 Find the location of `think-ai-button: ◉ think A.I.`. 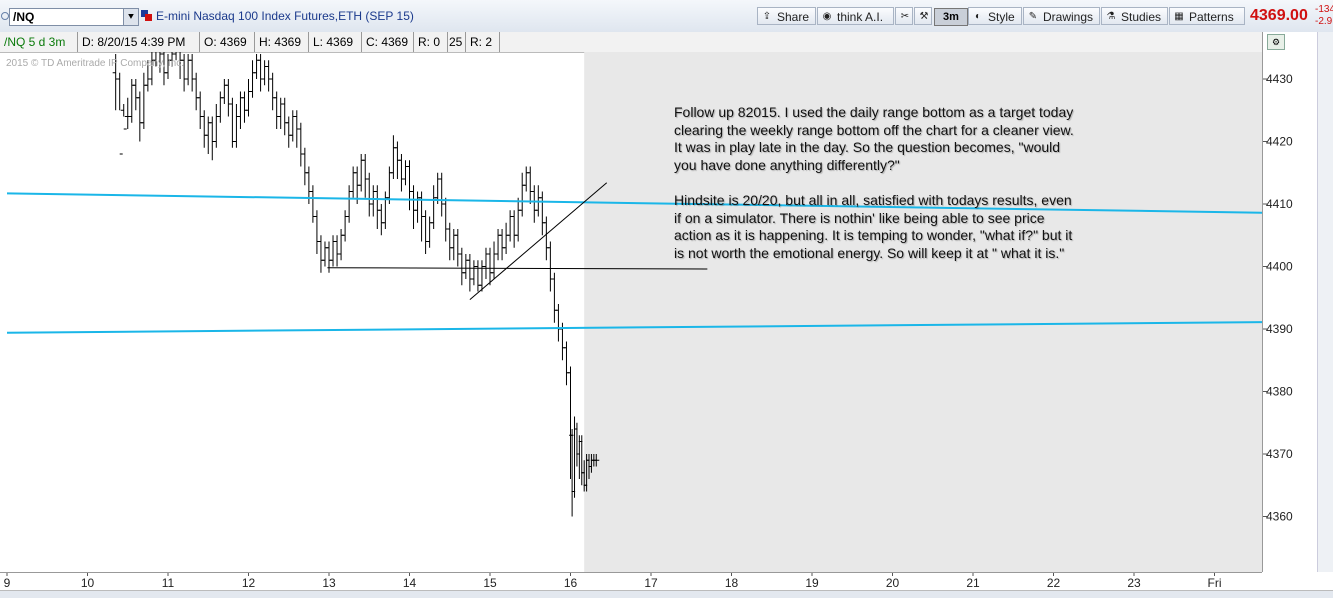

think-ai-button: ◉ think A.I. is located at coordinates (855, 16).